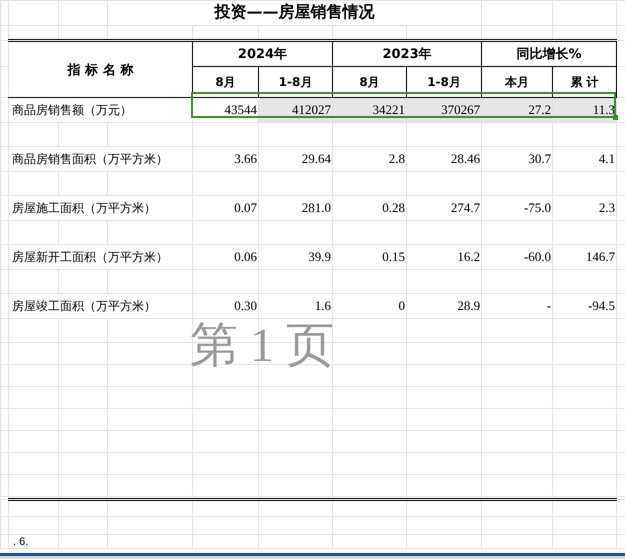 The image size is (625, 559). What do you see at coordinates (517, 82) in the screenshot?
I see `column-header: 本月` at bounding box center [517, 82].